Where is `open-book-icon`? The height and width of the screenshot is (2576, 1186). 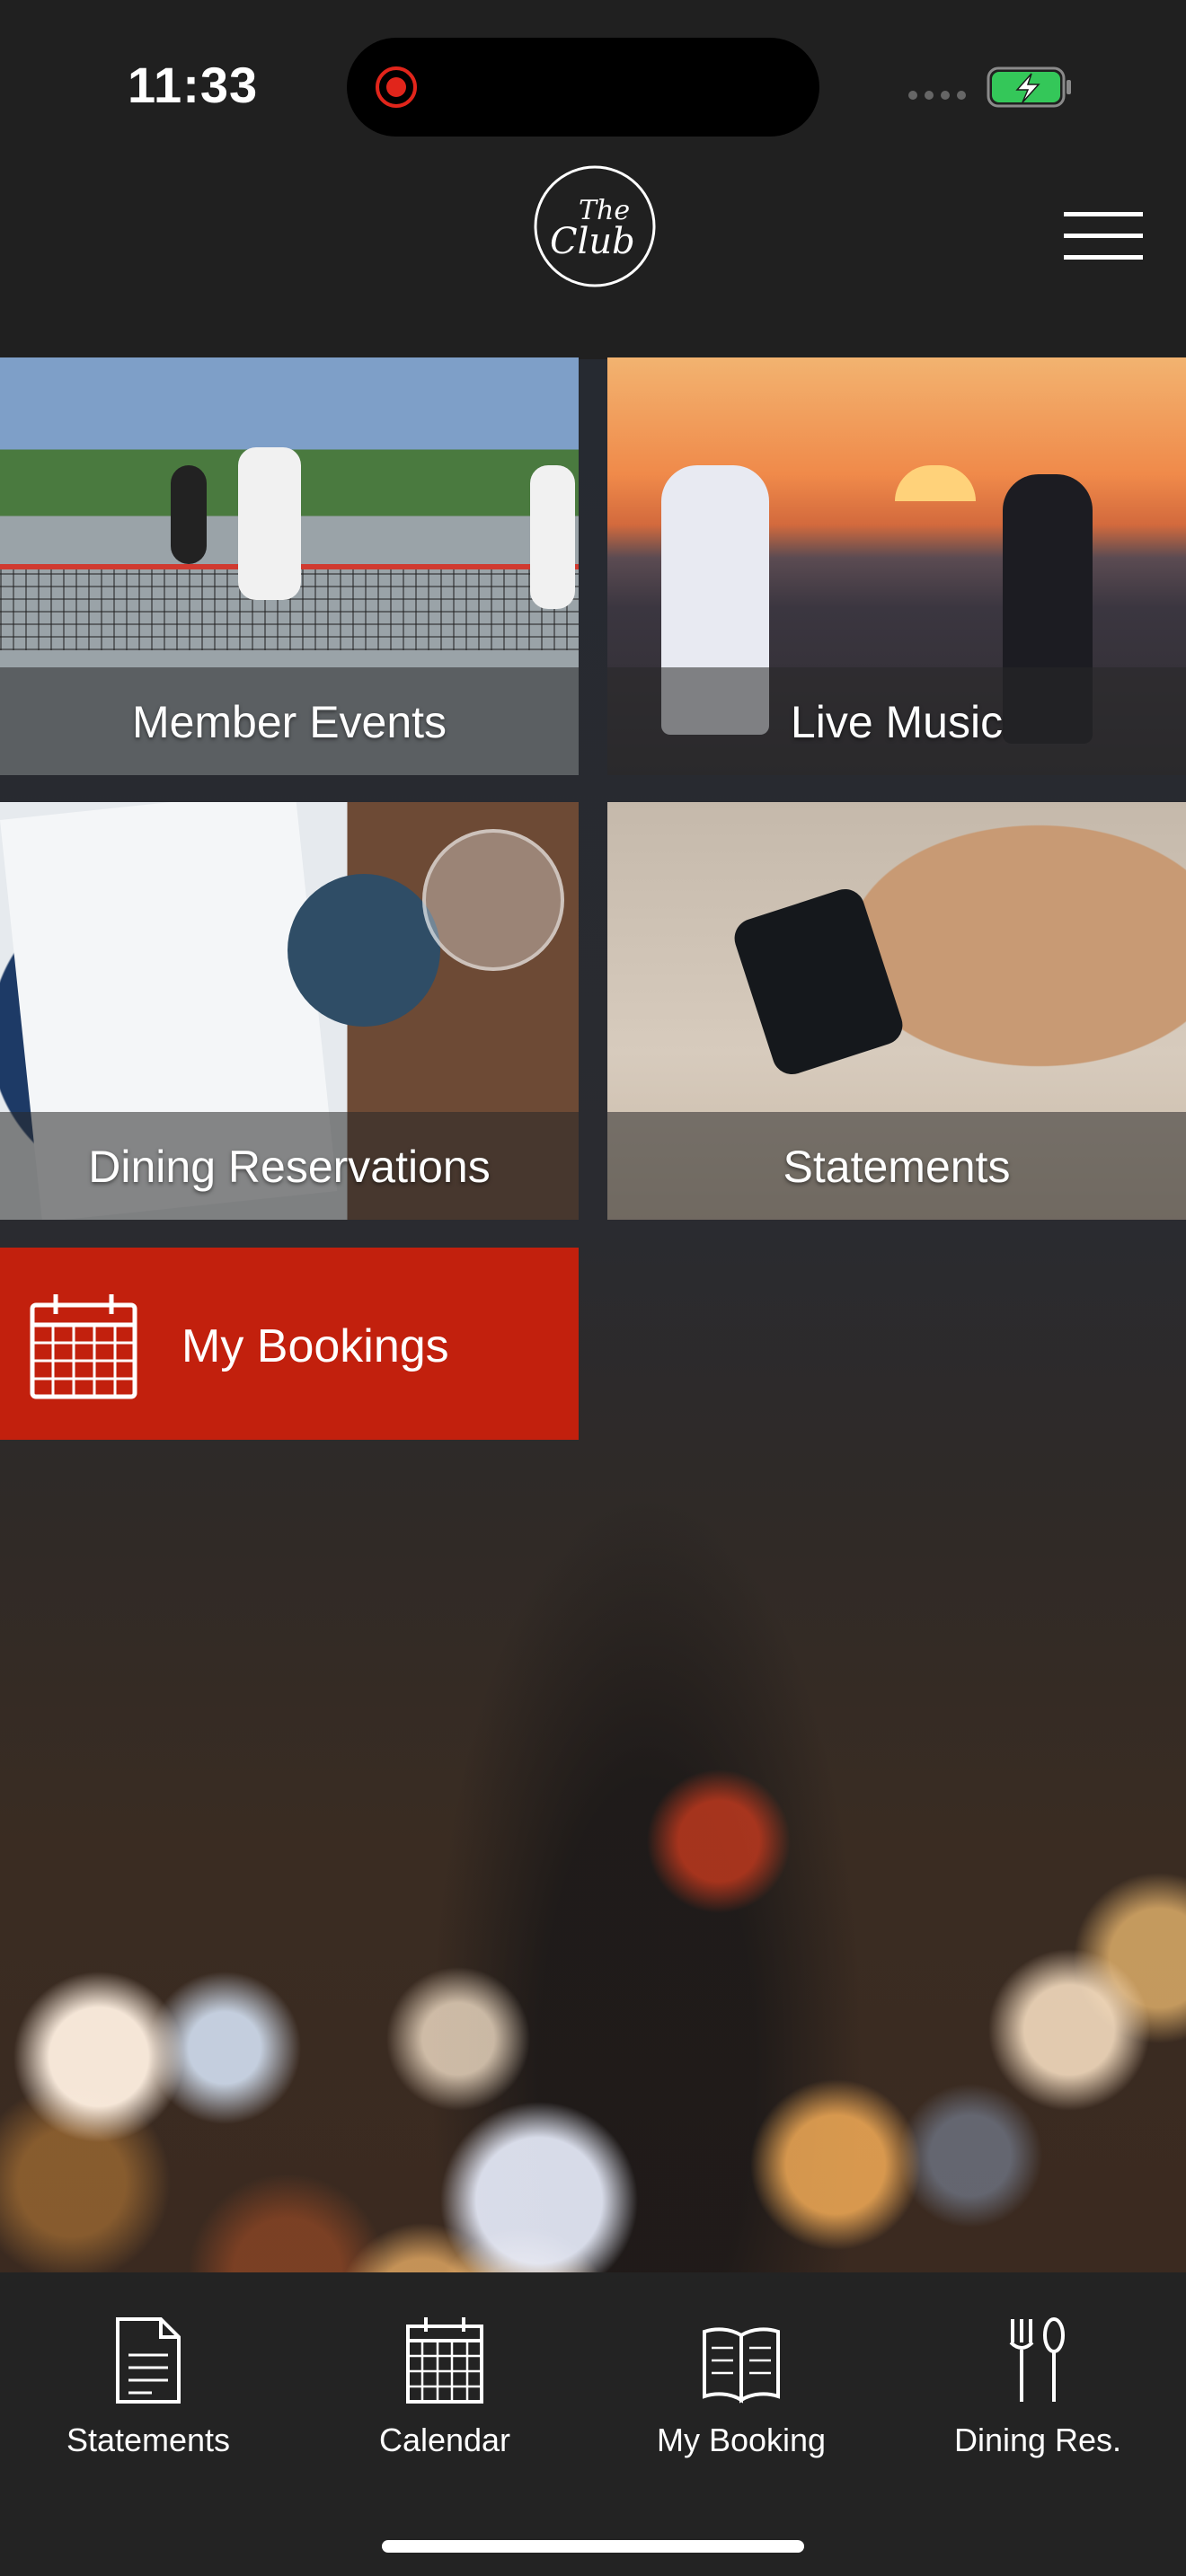 open-book-icon is located at coordinates (741, 2365).